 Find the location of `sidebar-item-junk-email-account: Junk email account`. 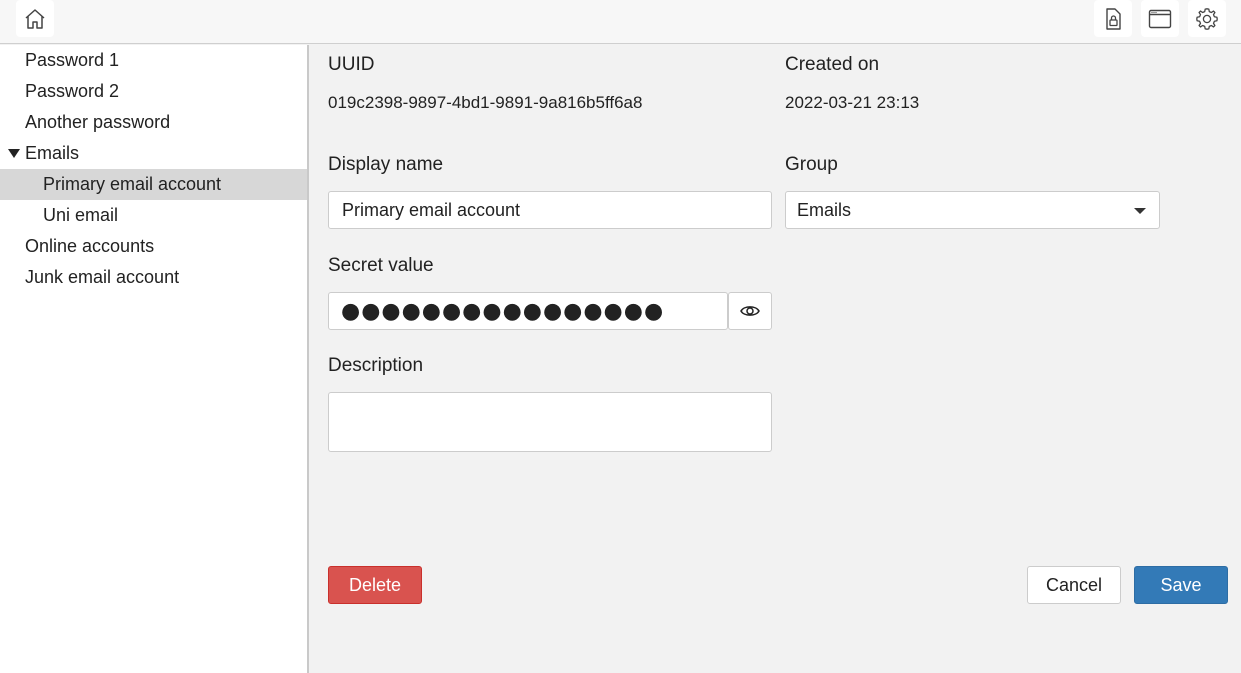

sidebar-item-junk-email-account: Junk email account is located at coordinates (153, 277).